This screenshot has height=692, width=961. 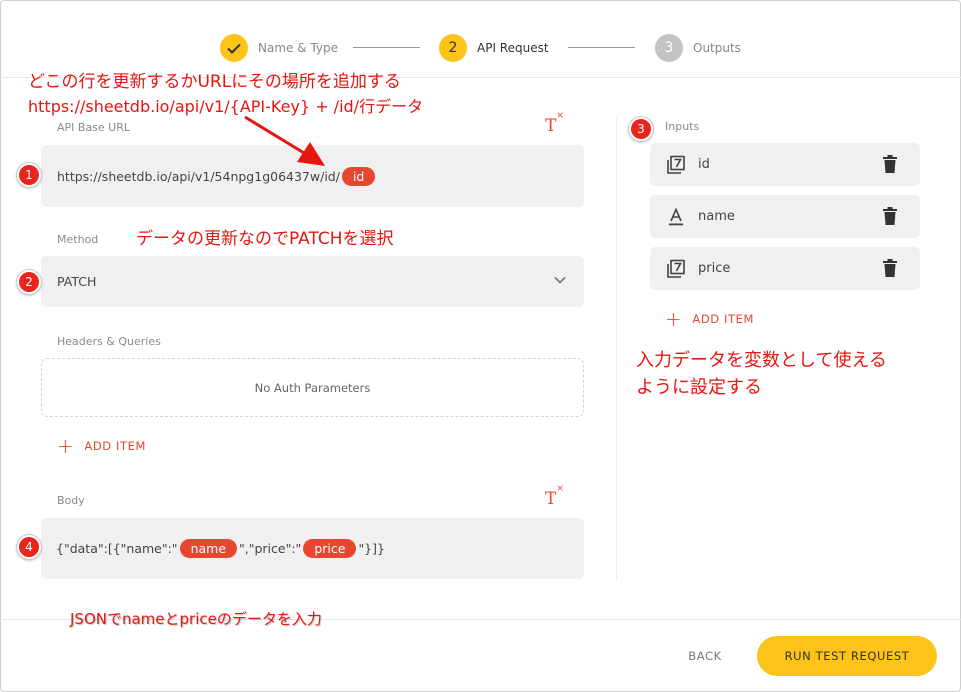 What do you see at coordinates (641, 129) in the screenshot?
I see `step-marker: 3` at bounding box center [641, 129].